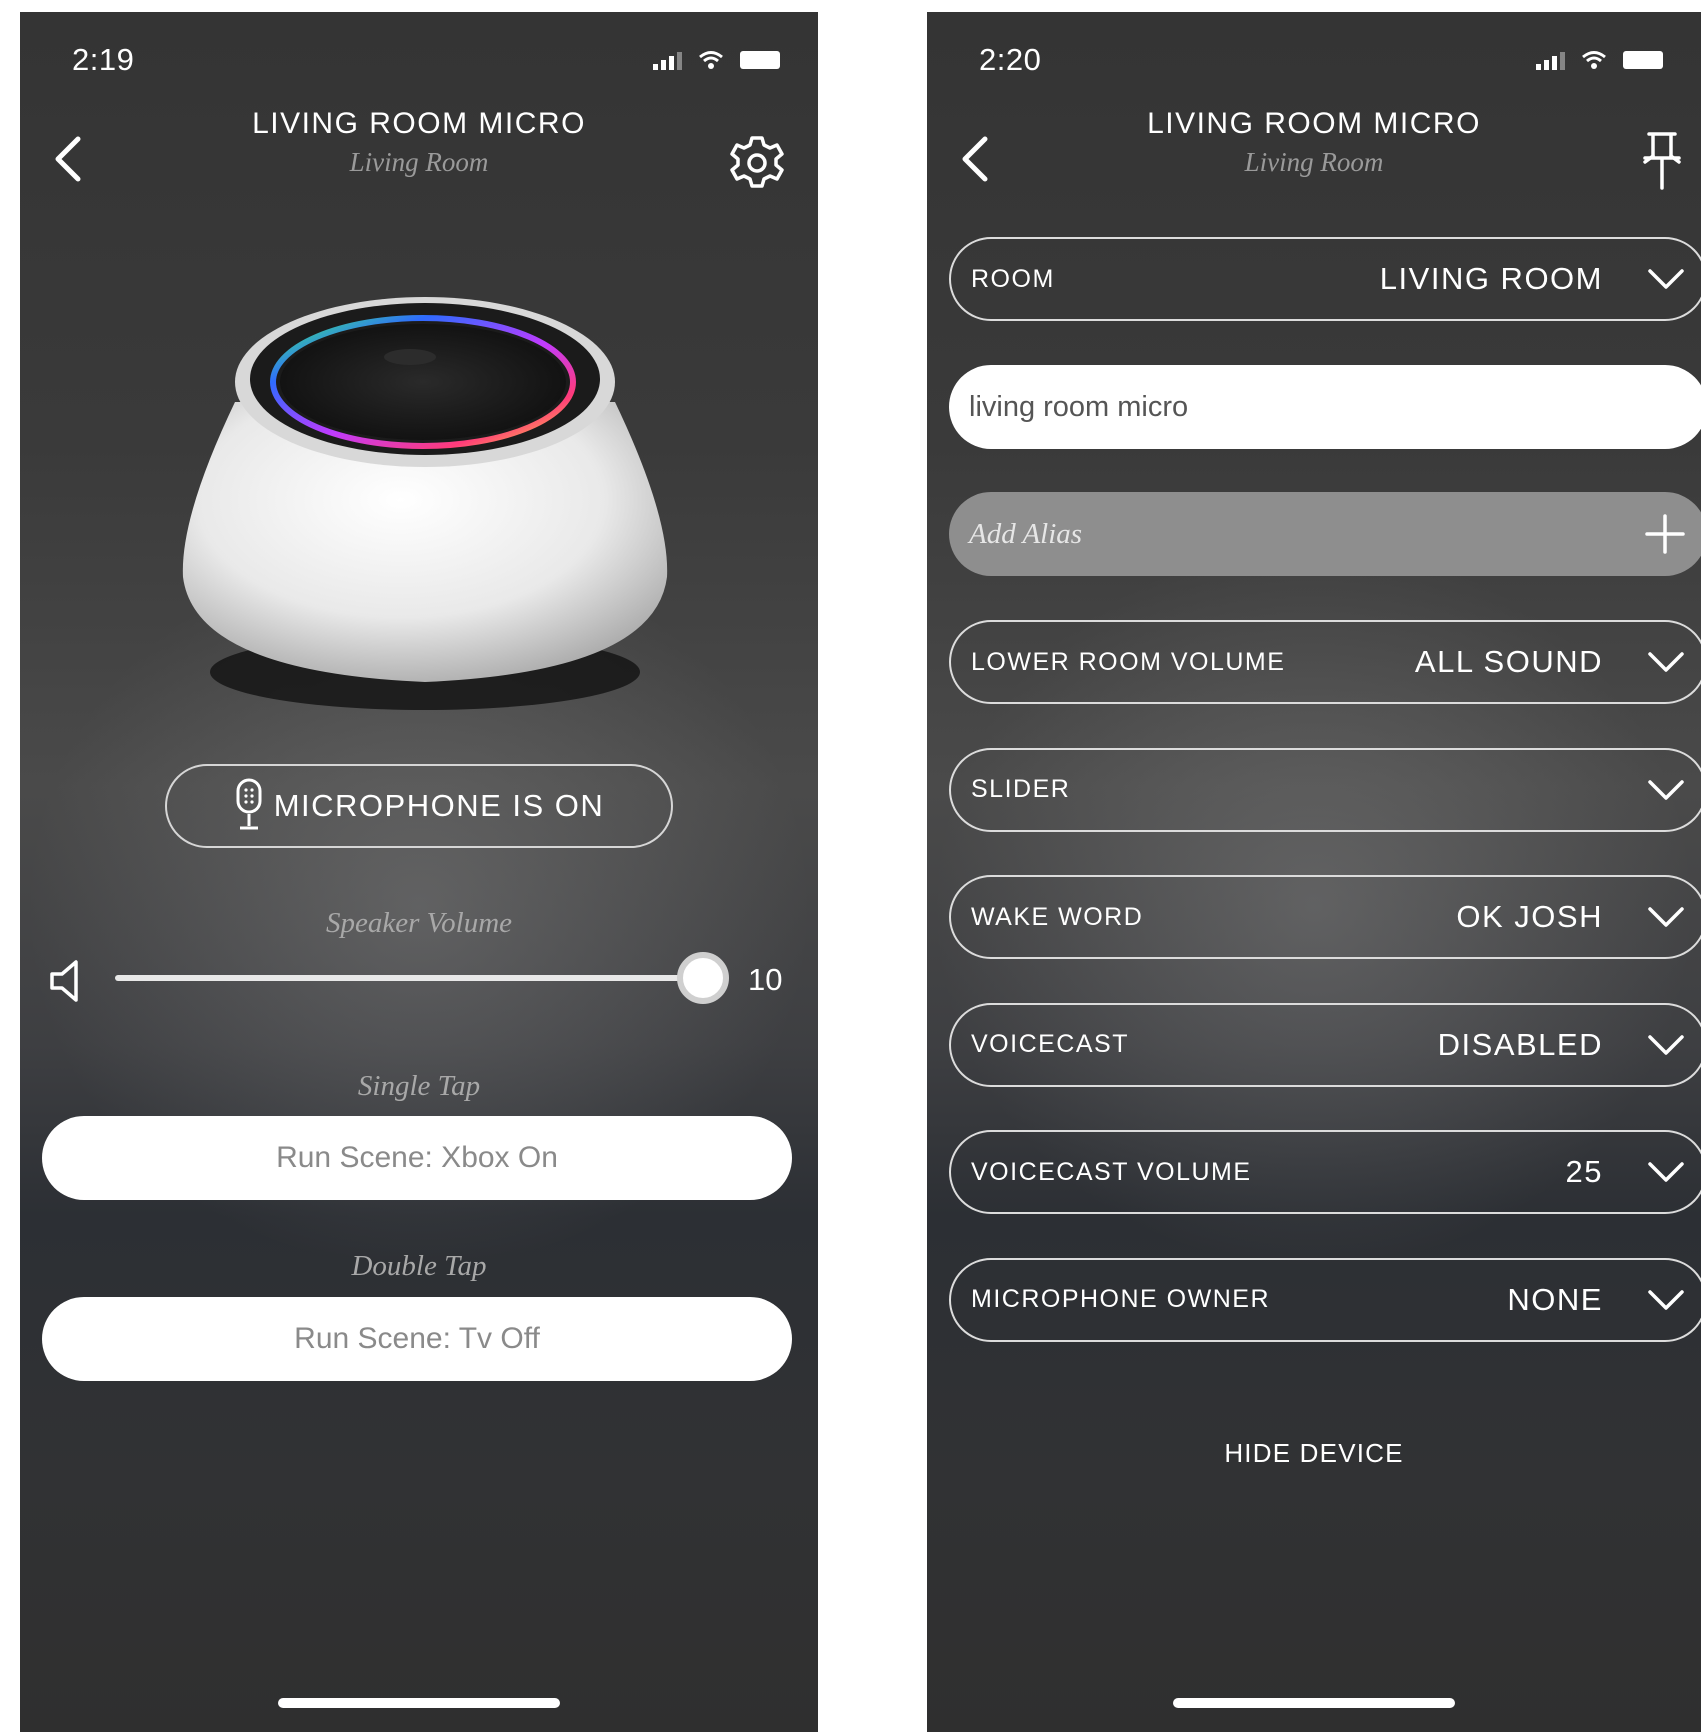 This screenshot has width=1701, height=1732. Describe the element at coordinates (417, 1339) in the screenshot. I see `double-tap-action-button: Run Scene: Tv Off` at that location.